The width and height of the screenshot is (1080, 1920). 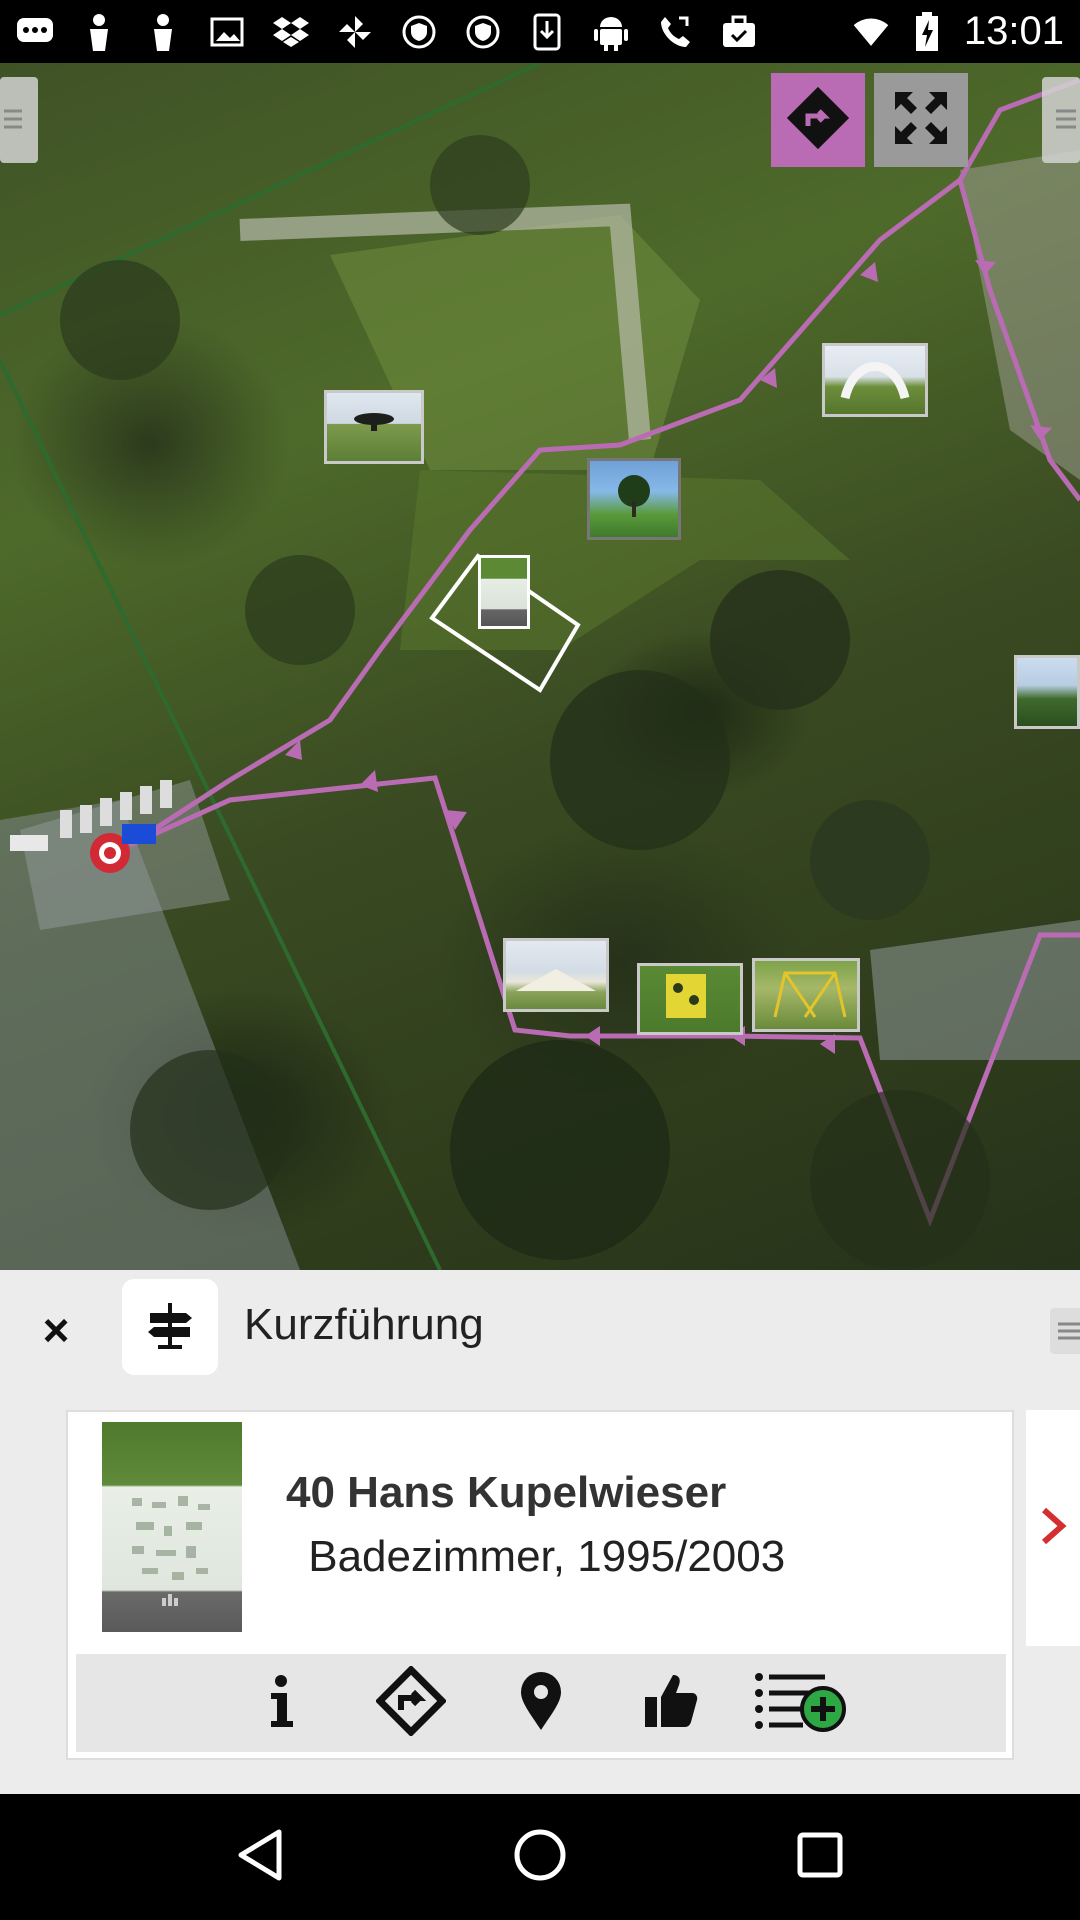 What do you see at coordinates (355, 32) in the screenshot?
I see `pinwheel-icon` at bounding box center [355, 32].